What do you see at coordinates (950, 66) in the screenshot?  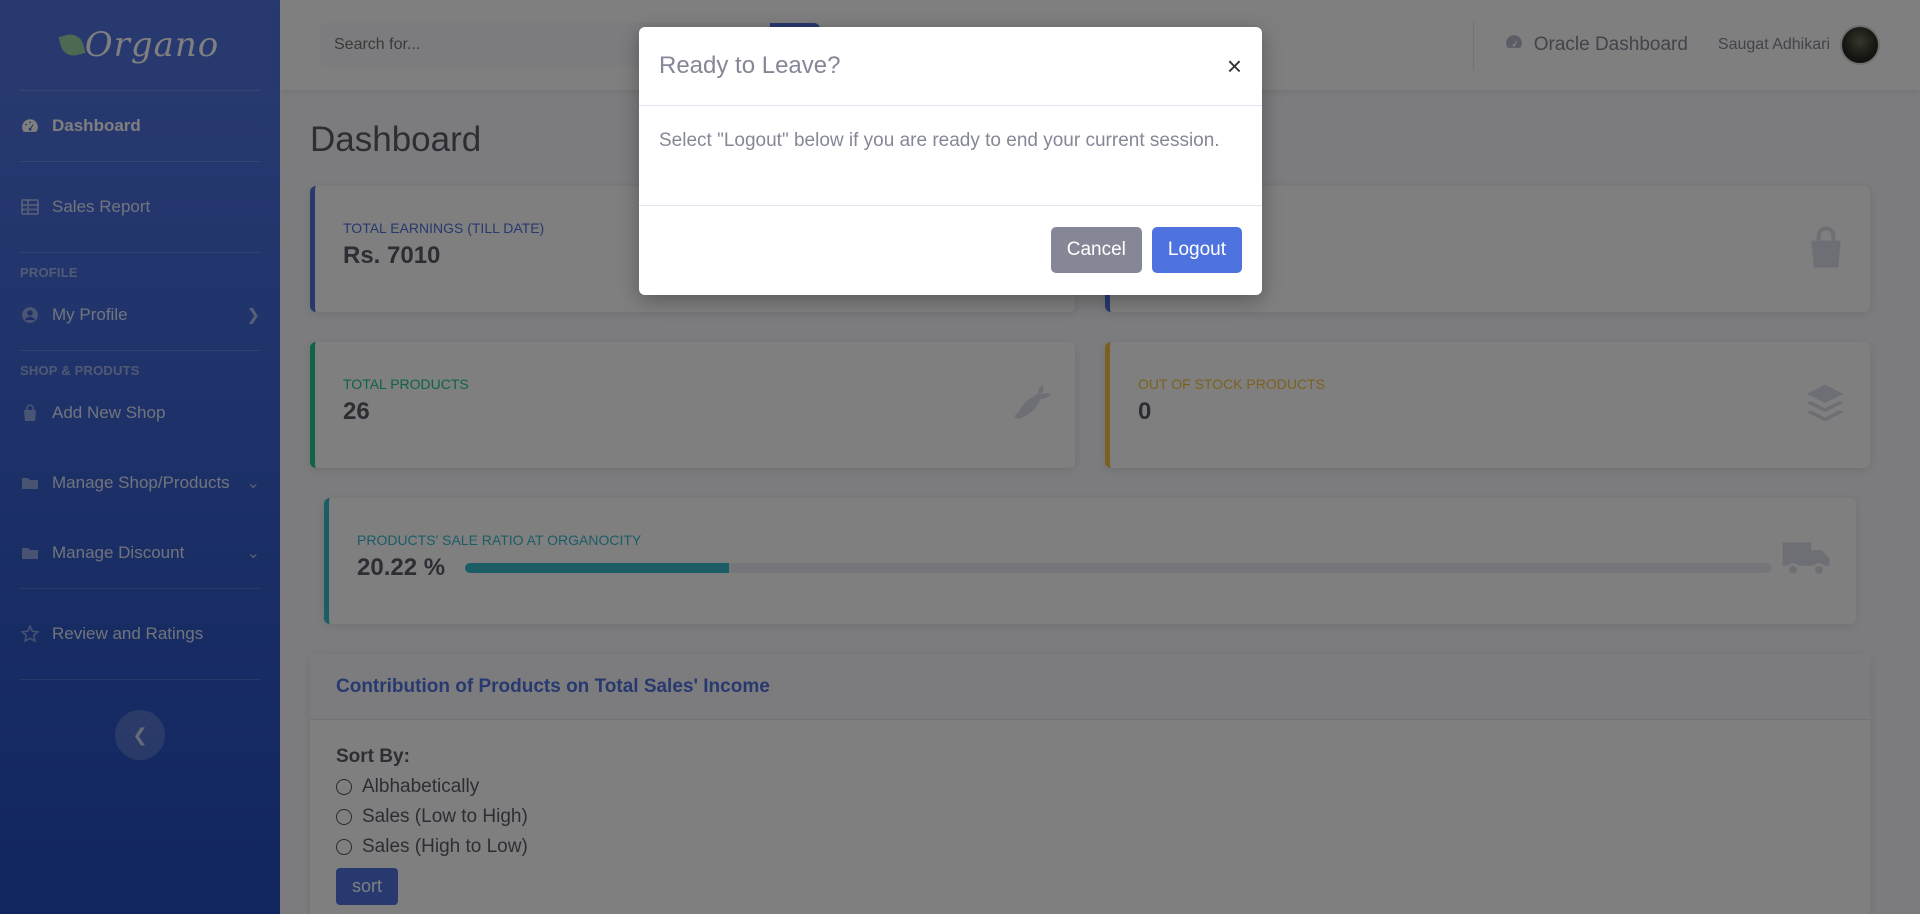 I see `modal-header: Ready to Leave? ×` at bounding box center [950, 66].